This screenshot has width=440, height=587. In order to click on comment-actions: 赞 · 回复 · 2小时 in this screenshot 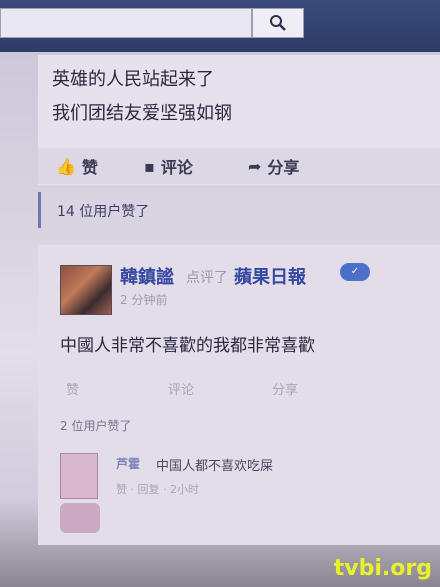, I will do `click(157, 489)`.